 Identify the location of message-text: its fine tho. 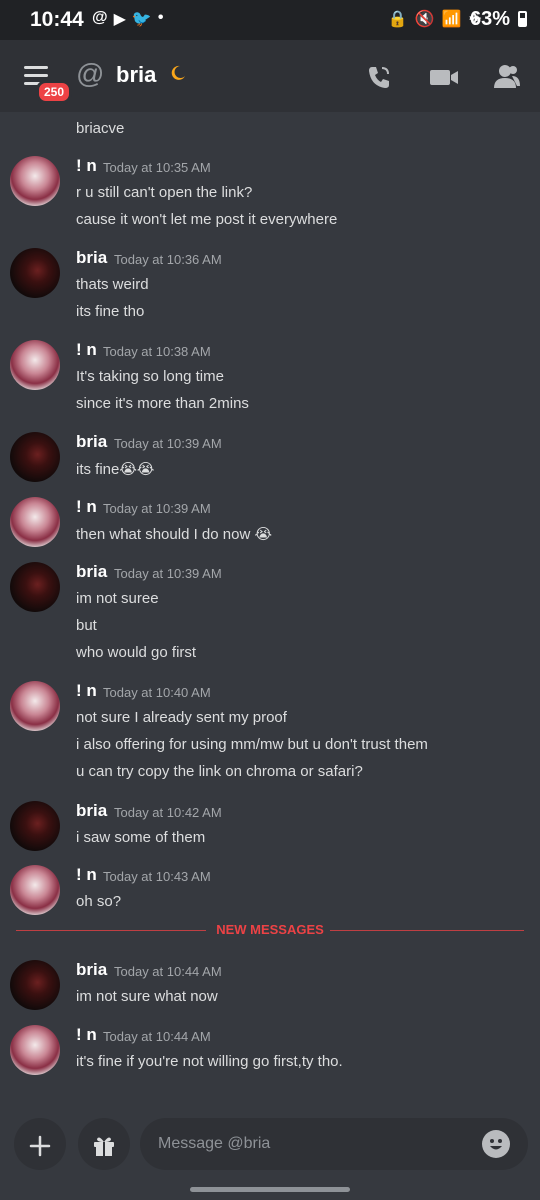
(110, 311).